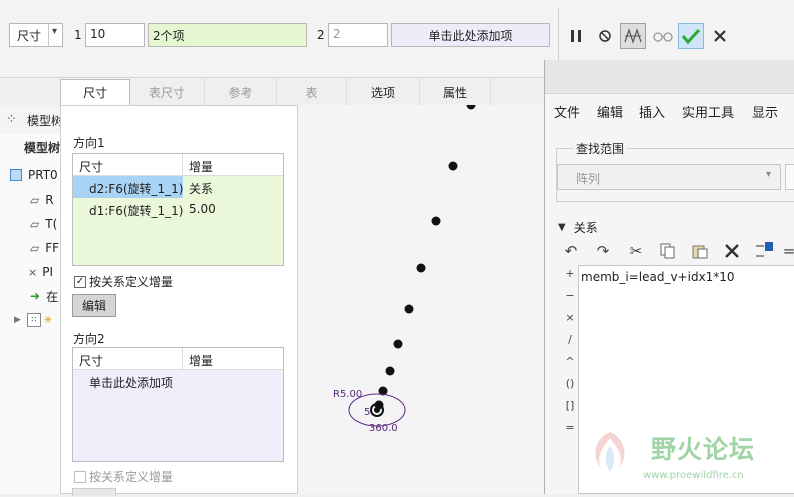  I want to click on op-divide: /, so click(570, 339).